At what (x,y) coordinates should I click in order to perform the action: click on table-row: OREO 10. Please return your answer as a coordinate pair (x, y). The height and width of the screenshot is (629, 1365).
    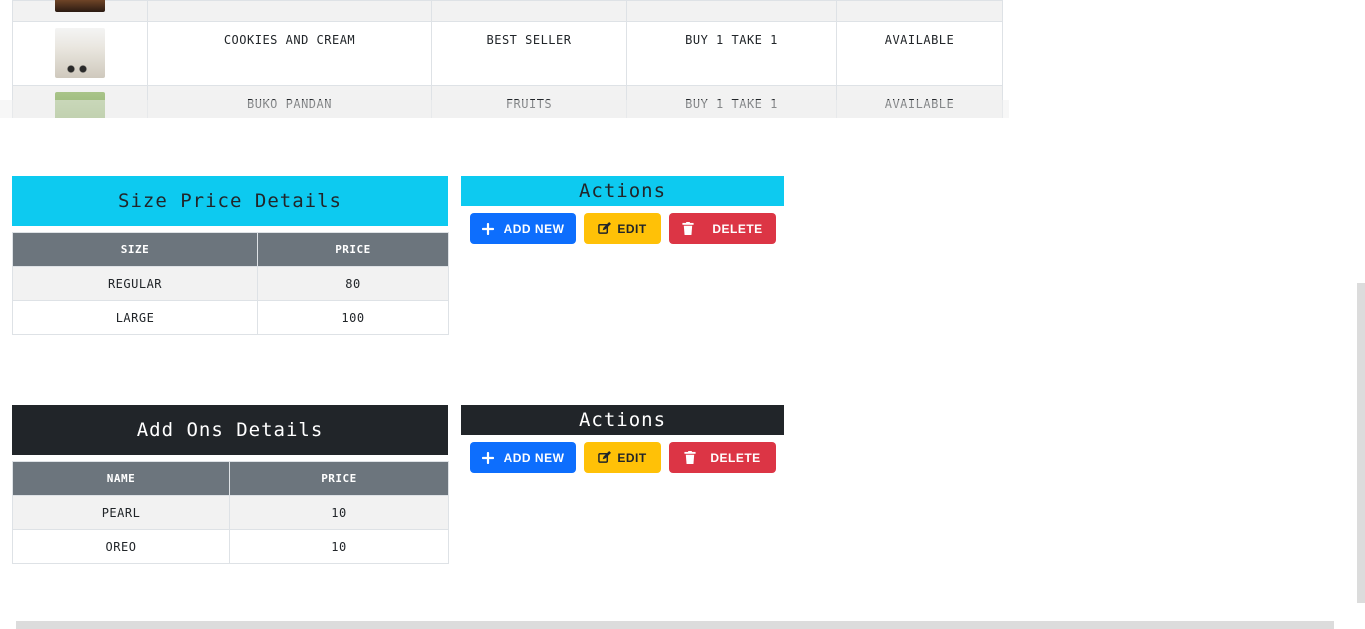
    Looking at the image, I should click on (230, 546).